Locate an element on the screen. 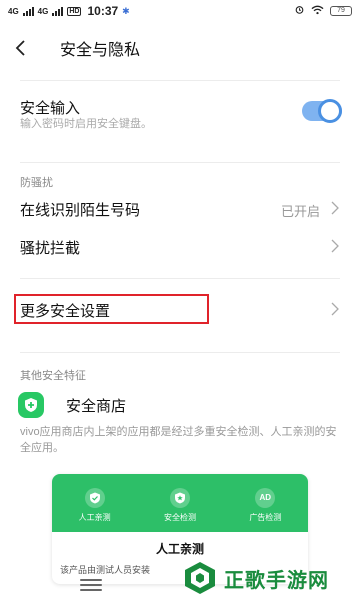 Image resolution: width=360 pixels, height=600 pixels. card-header: 人工亲测 安全检测 AD 广告检测 is located at coordinates (180, 503).